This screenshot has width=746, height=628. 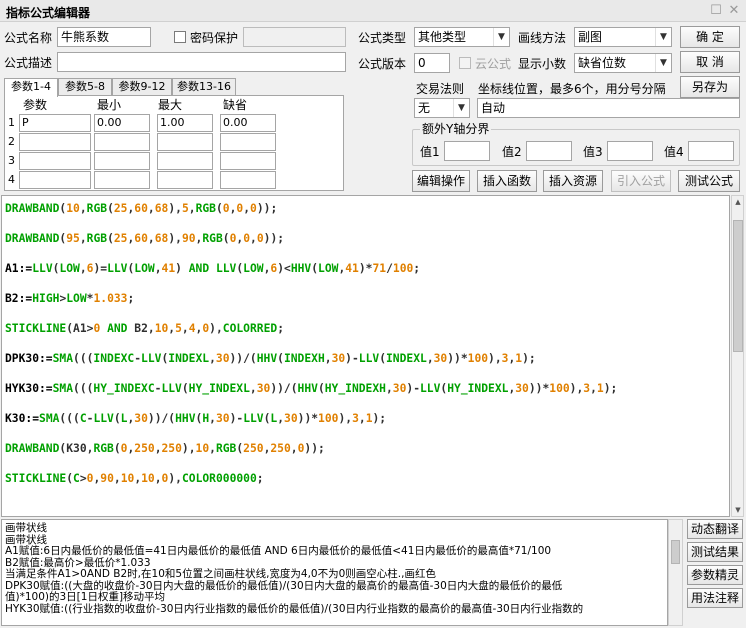 What do you see at coordinates (382, 64) in the screenshot?
I see `formula-version-label: 公式版本` at bounding box center [382, 64].